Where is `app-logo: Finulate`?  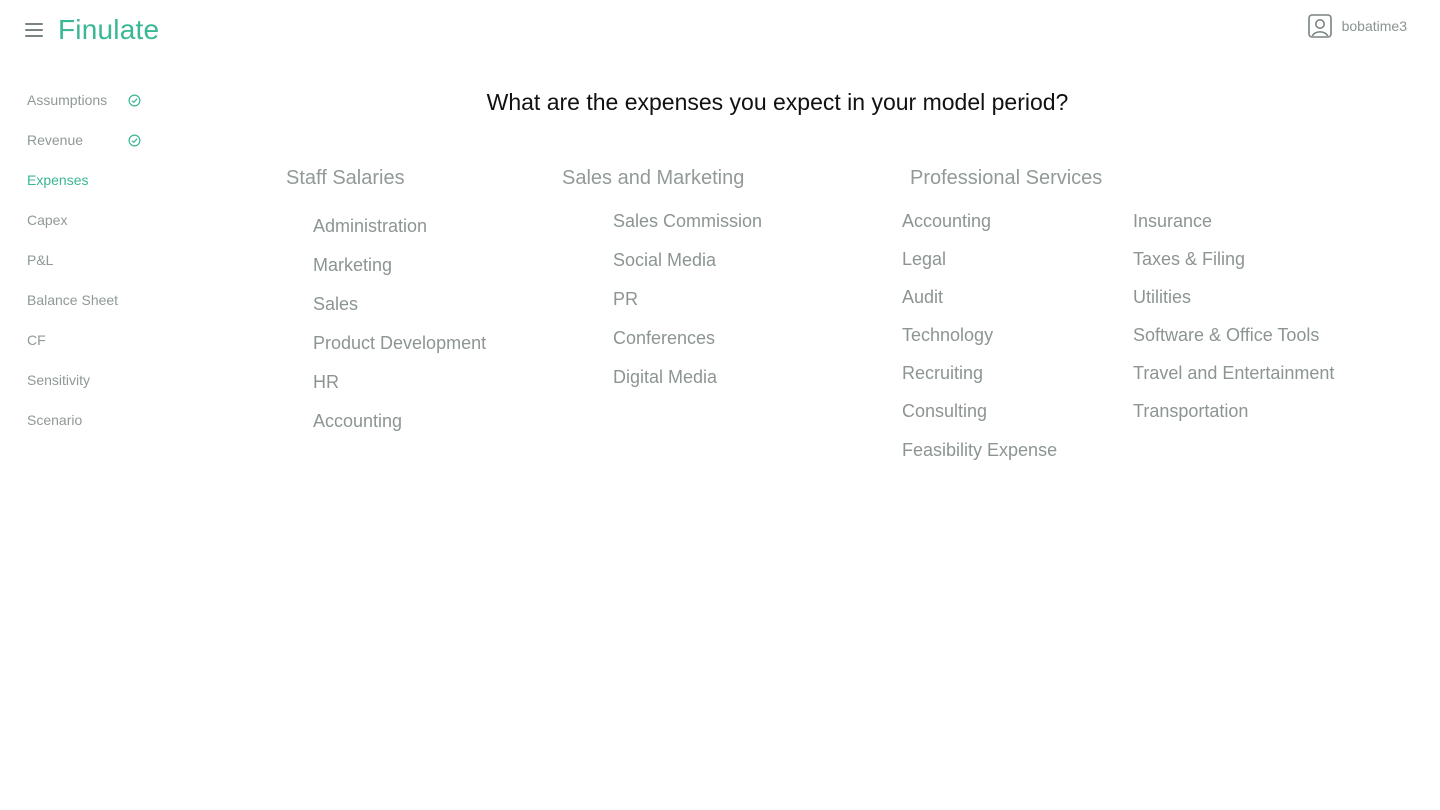 app-logo: Finulate is located at coordinates (108, 30).